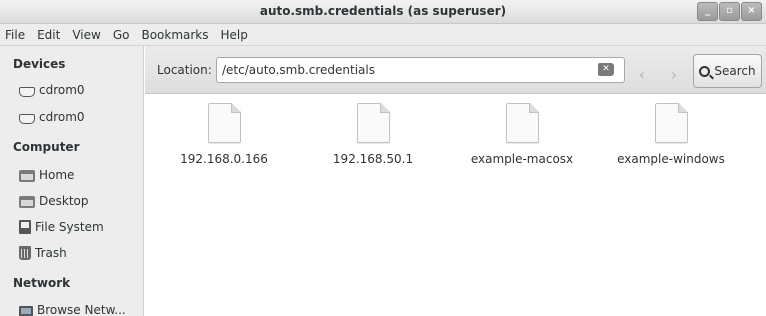  I want to click on file-name: example-macosx, so click(522, 159).